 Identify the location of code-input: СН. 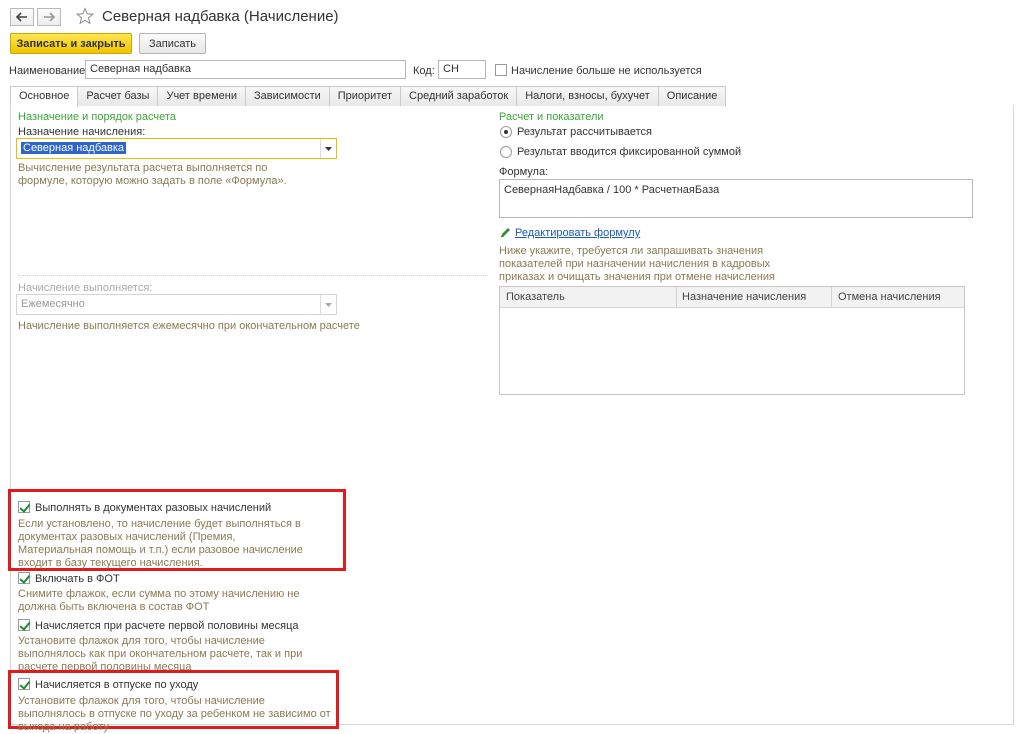
(462, 69).